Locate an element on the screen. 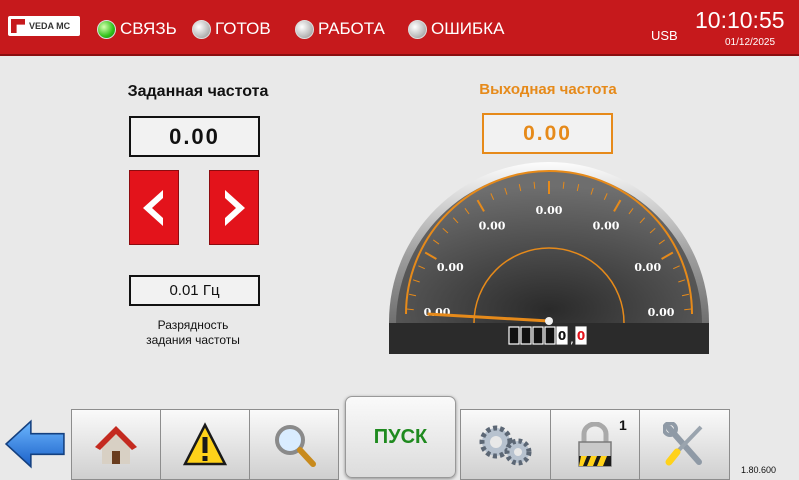  warning-icon is located at coordinates (205, 443).